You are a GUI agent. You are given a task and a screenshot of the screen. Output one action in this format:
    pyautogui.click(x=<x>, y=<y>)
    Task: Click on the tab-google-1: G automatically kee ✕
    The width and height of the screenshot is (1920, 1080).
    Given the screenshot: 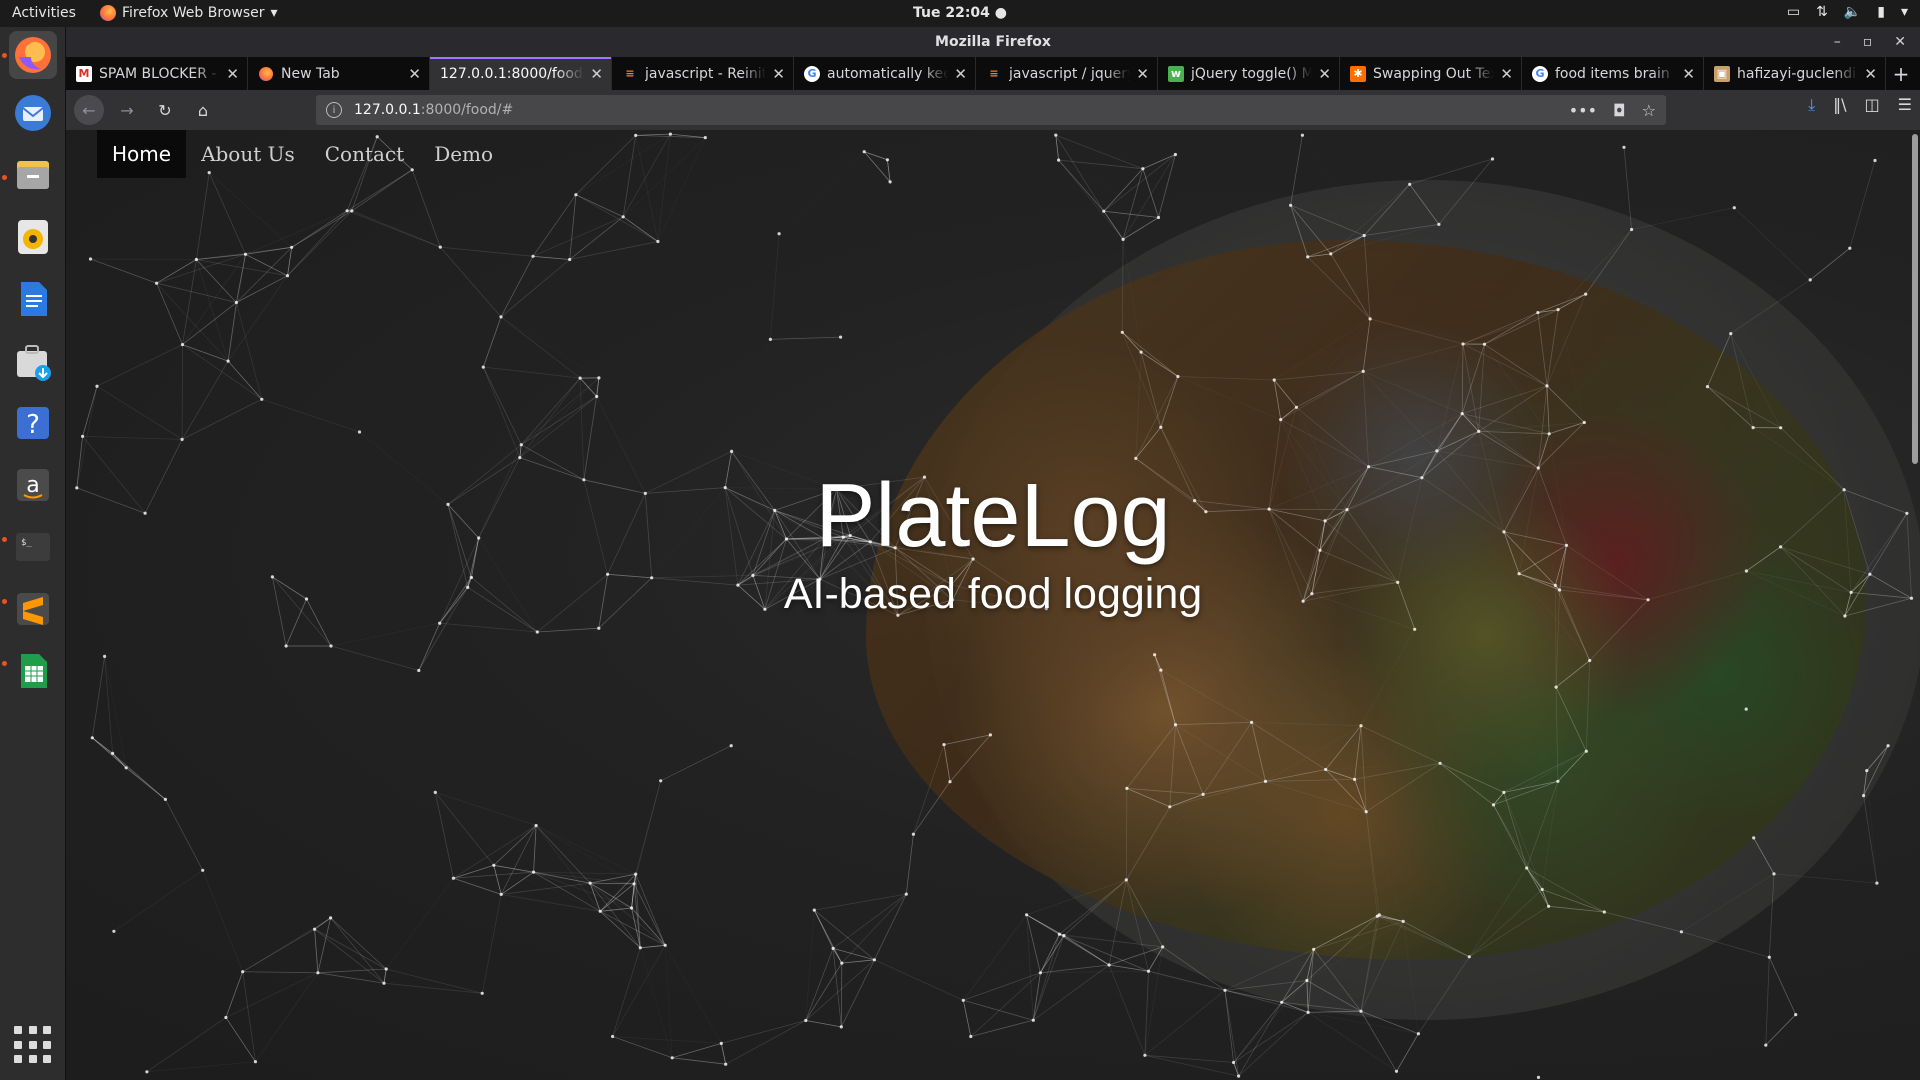 What is the action you would take?
    pyautogui.click(x=885, y=73)
    